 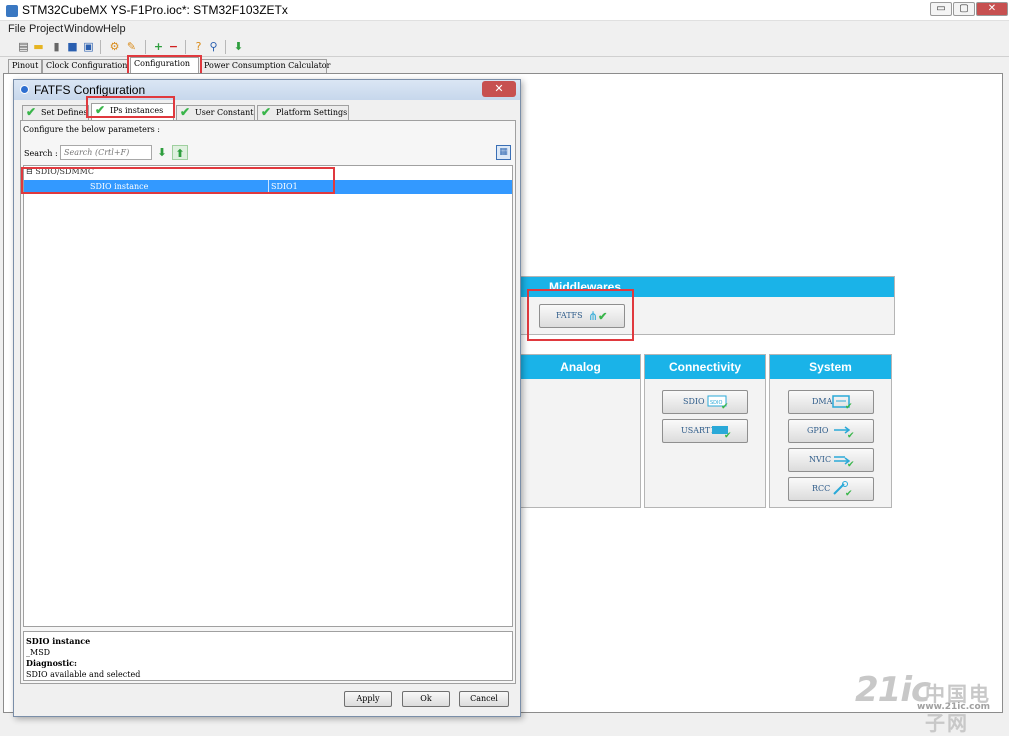 I want to click on about-icon: ⚲, so click(x=213, y=46).